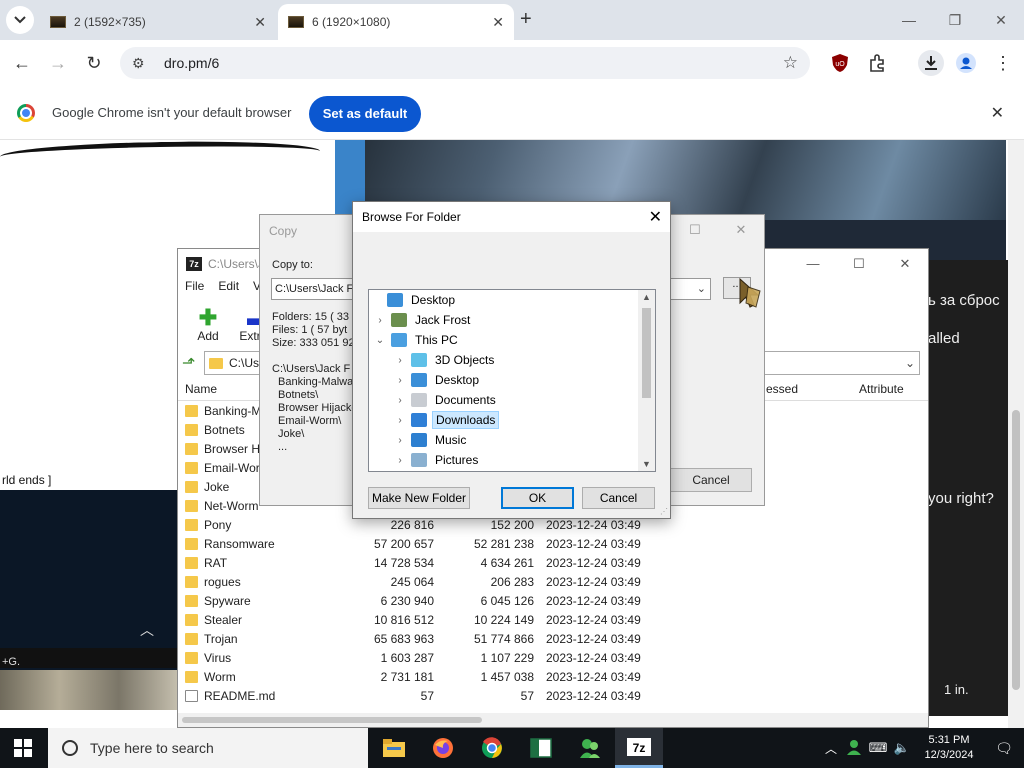  What do you see at coordinates (1004, 748) in the screenshot?
I see `notifications-icon: 🗨` at bounding box center [1004, 748].